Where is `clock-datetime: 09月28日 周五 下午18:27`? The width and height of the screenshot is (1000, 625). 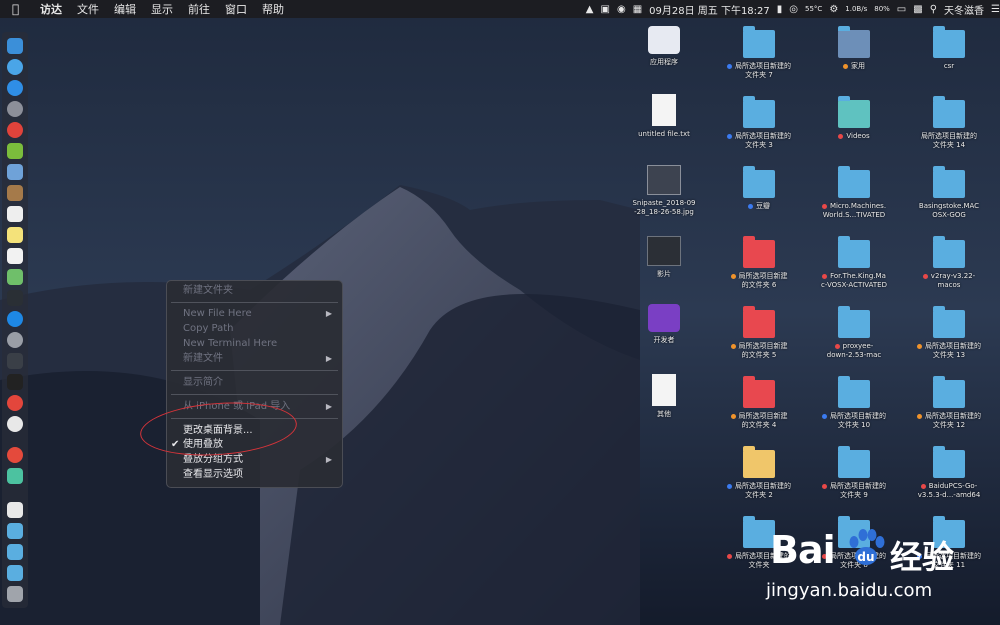 clock-datetime: 09月28日 周五 下午18:27 is located at coordinates (709, 9).